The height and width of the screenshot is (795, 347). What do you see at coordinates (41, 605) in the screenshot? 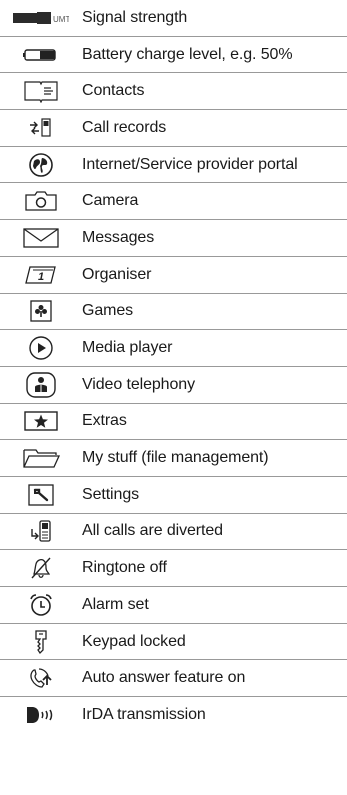
I see `alarm-icon` at bounding box center [41, 605].